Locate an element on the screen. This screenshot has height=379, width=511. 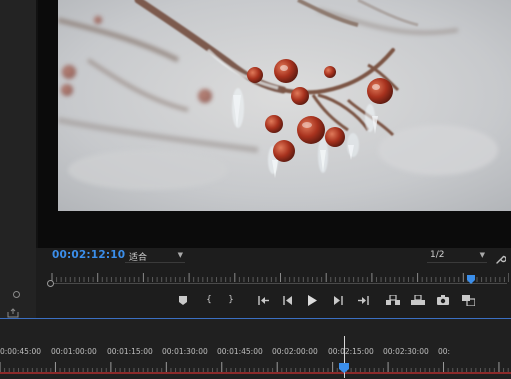
insert-icon is located at coordinates (393, 299).